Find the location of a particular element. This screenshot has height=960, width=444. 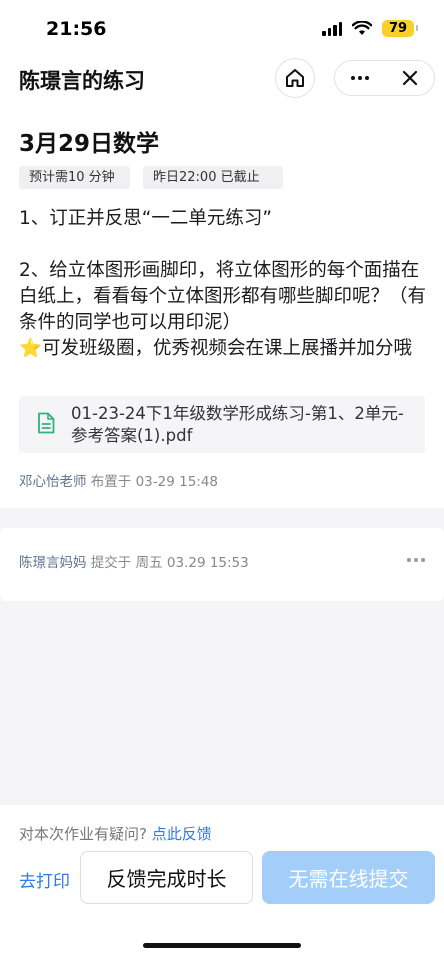

task-item-3-text: 可发班级圈，优秀视频会在课上展播并加分哦 is located at coordinates (227, 348).